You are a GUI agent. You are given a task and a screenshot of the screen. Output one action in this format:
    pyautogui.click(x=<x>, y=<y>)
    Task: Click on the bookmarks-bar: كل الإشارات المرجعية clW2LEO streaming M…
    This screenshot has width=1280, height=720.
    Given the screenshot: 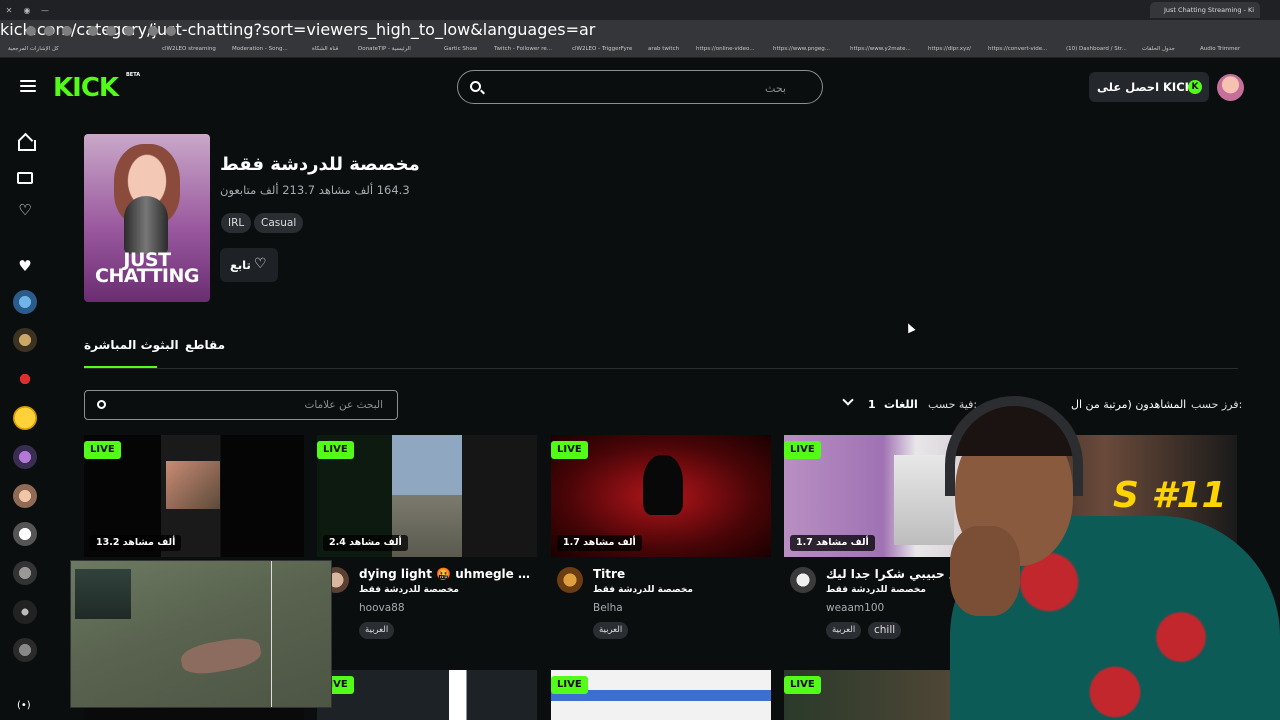 What is the action you would take?
    pyautogui.click(x=640, y=50)
    